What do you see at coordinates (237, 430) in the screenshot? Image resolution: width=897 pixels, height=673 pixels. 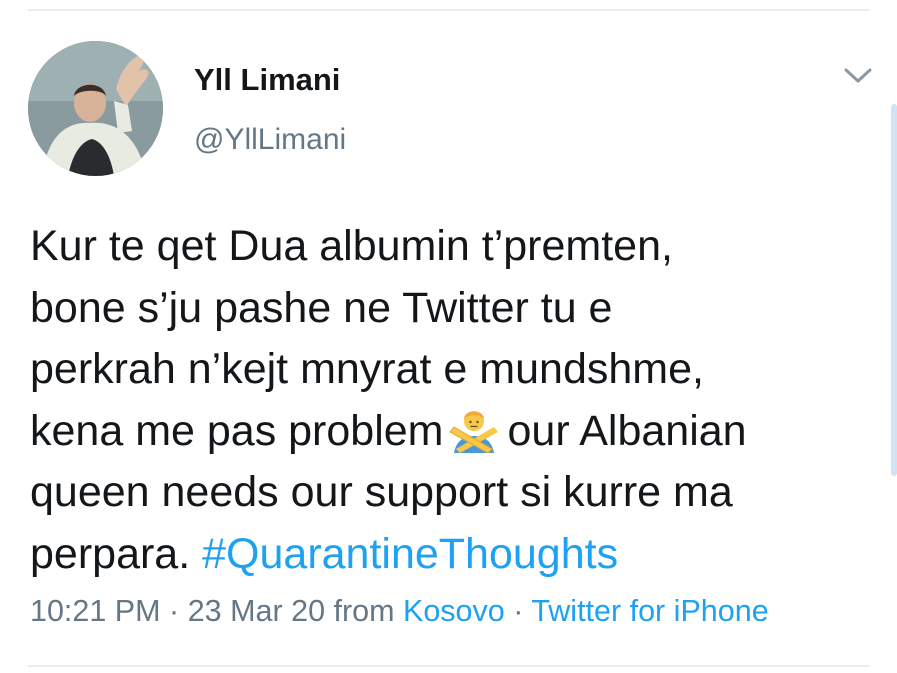 I see `tweet-text-segment: kena me pas problem` at bounding box center [237, 430].